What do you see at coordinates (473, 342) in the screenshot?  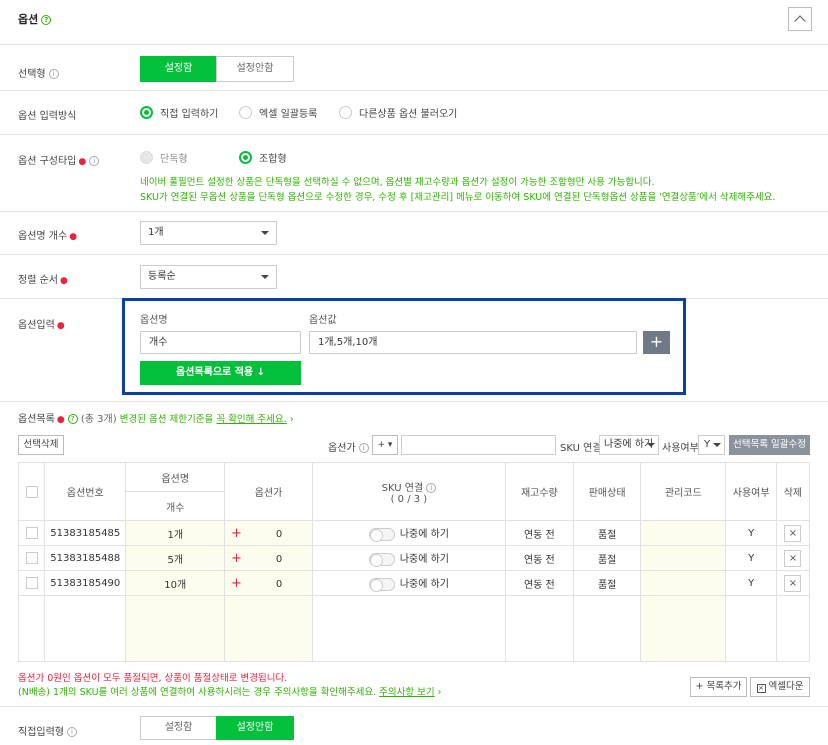 I see `option-value-input: 1개,5개,10개` at bounding box center [473, 342].